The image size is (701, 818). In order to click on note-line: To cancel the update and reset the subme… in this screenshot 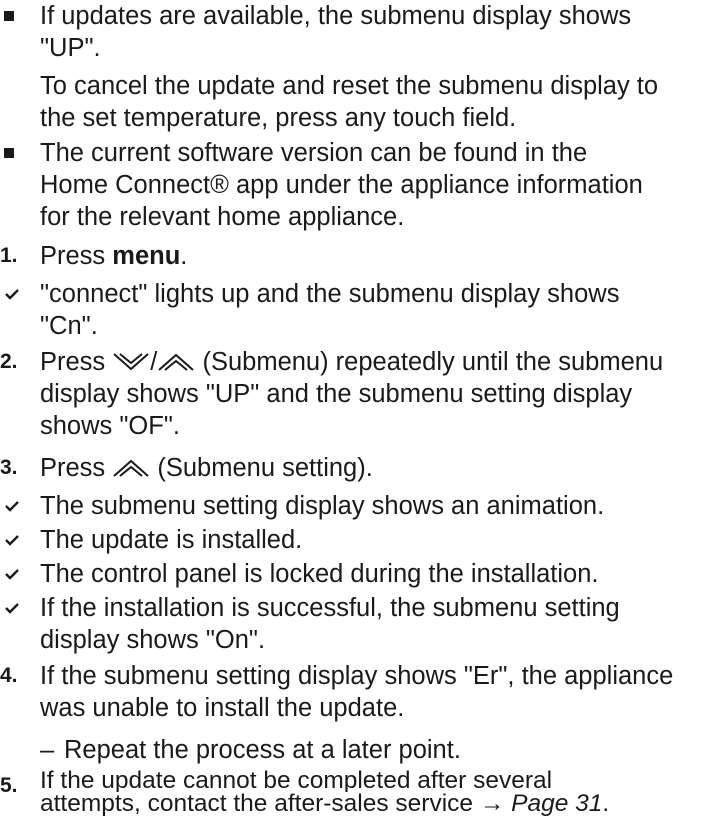, I will do `click(349, 86)`.